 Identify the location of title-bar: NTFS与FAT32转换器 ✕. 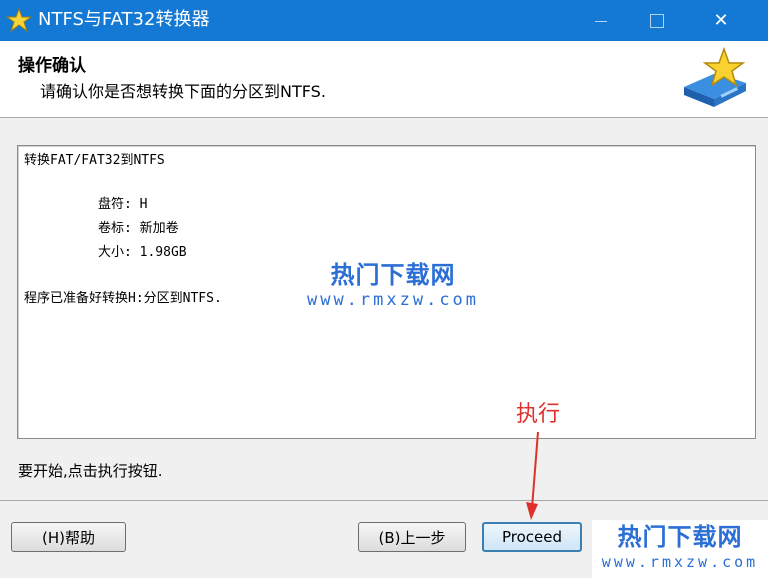
(384, 20).